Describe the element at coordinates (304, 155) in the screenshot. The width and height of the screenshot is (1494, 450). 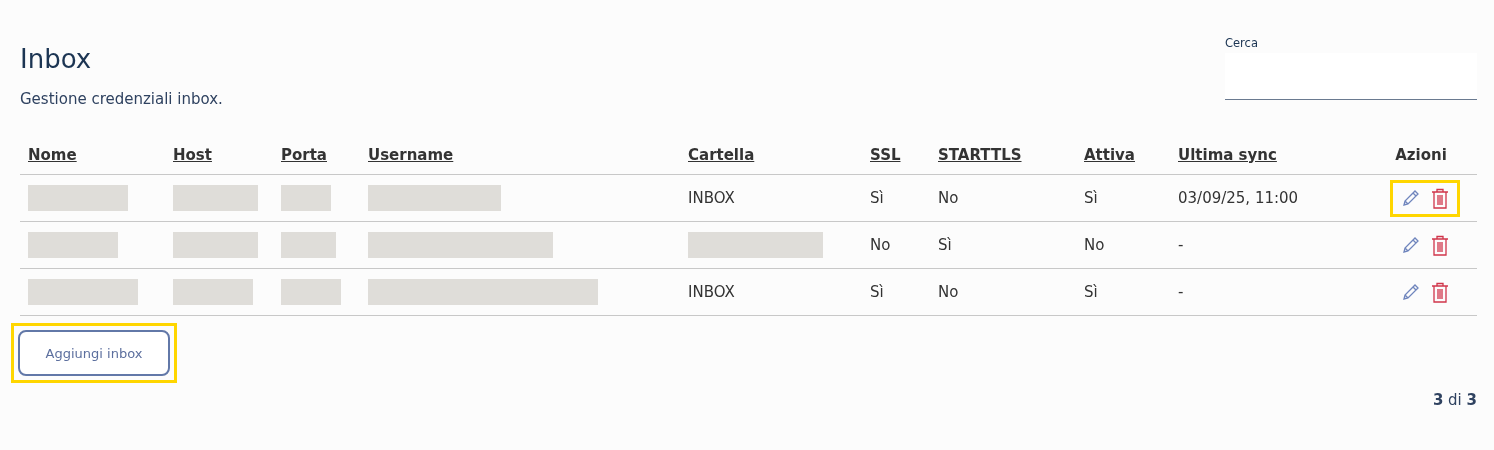
I see `column-header: Porta` at that location.